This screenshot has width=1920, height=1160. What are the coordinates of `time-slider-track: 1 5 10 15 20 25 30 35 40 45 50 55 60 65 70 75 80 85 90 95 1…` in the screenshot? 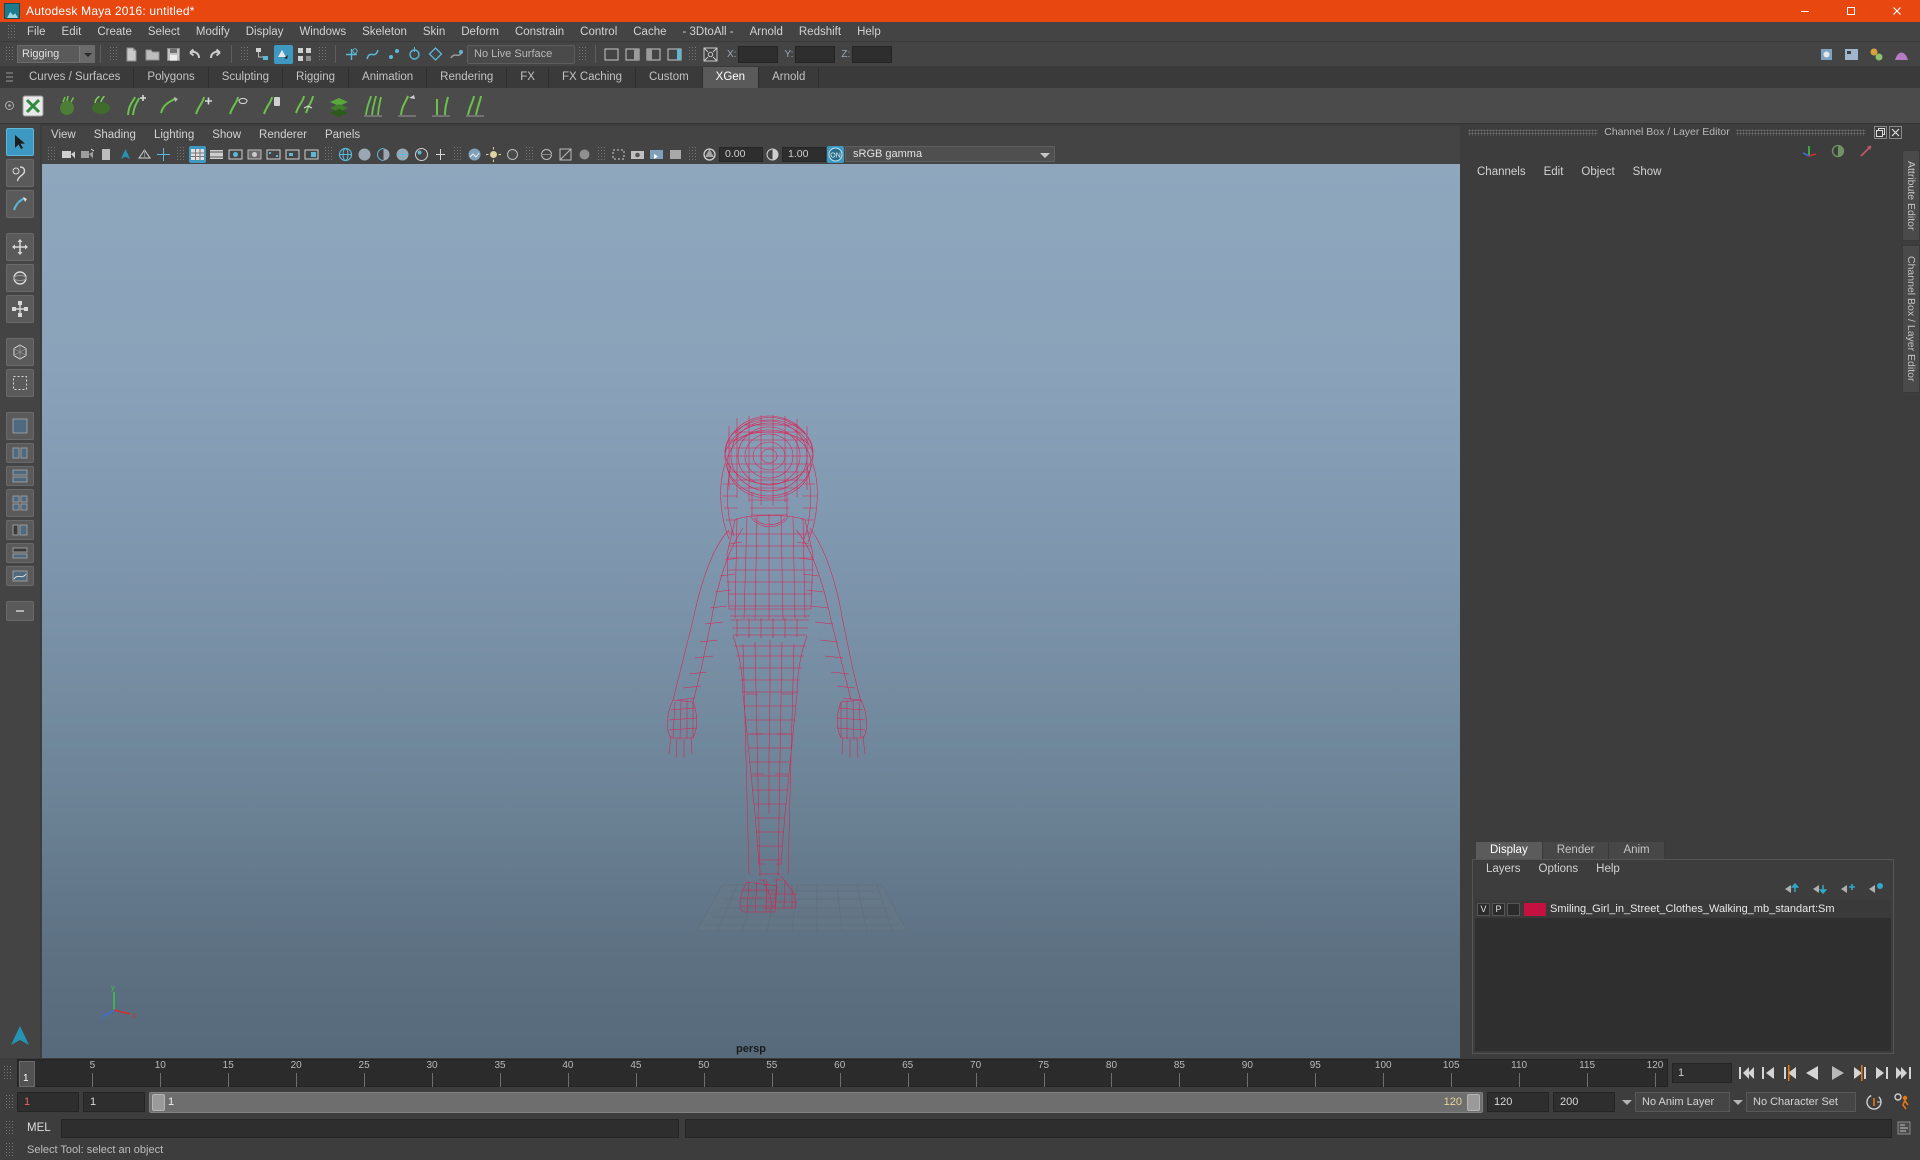 It's located at (842, 1073).